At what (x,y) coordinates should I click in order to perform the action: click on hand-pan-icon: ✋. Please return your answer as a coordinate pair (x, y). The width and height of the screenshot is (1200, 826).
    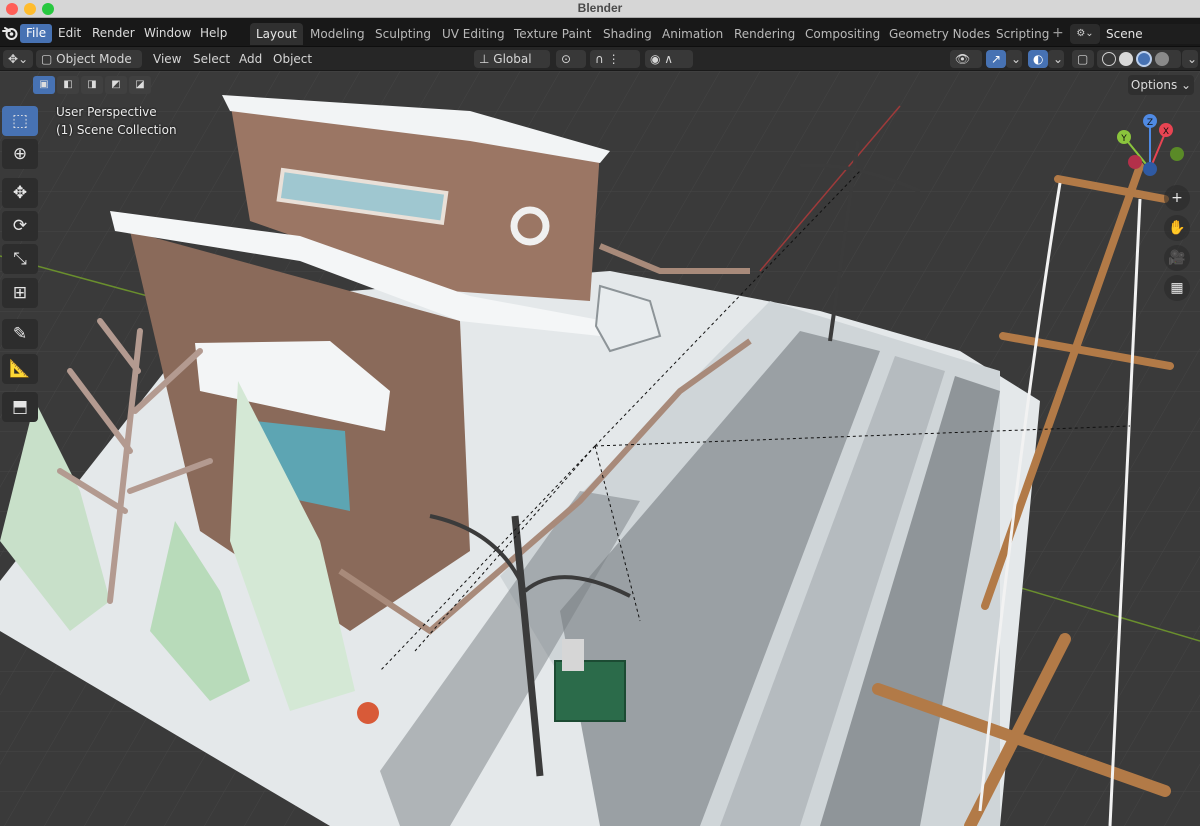
    Looking at the image, I should click on (1177, 228).